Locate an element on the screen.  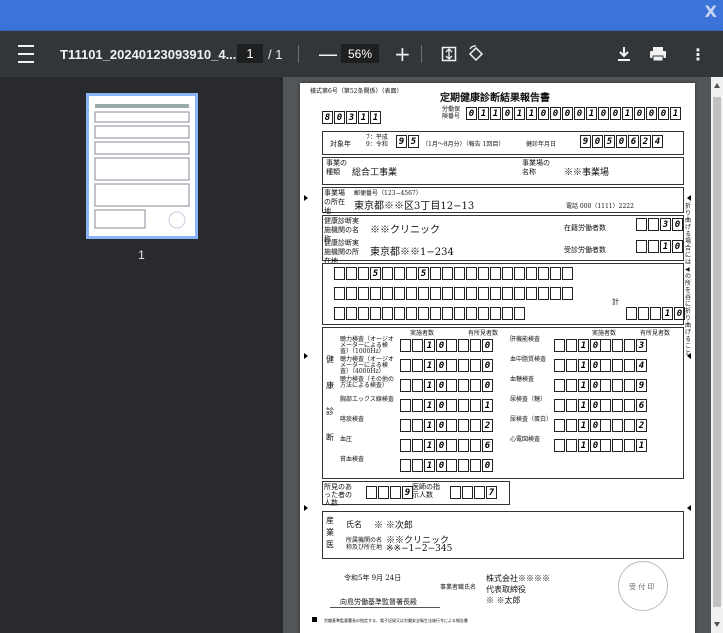
target-period: （1月～8月分）（報告 1回目） is located at coordinates (463, 144).